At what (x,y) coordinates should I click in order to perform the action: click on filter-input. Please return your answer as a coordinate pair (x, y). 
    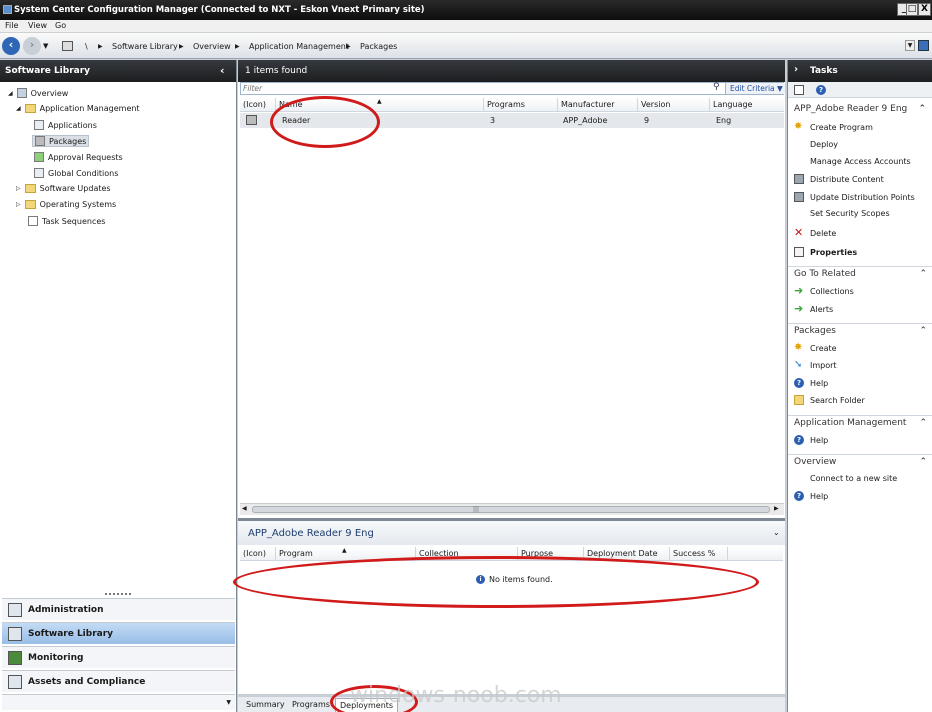
    Looking at the image, I should click on (478, 88).